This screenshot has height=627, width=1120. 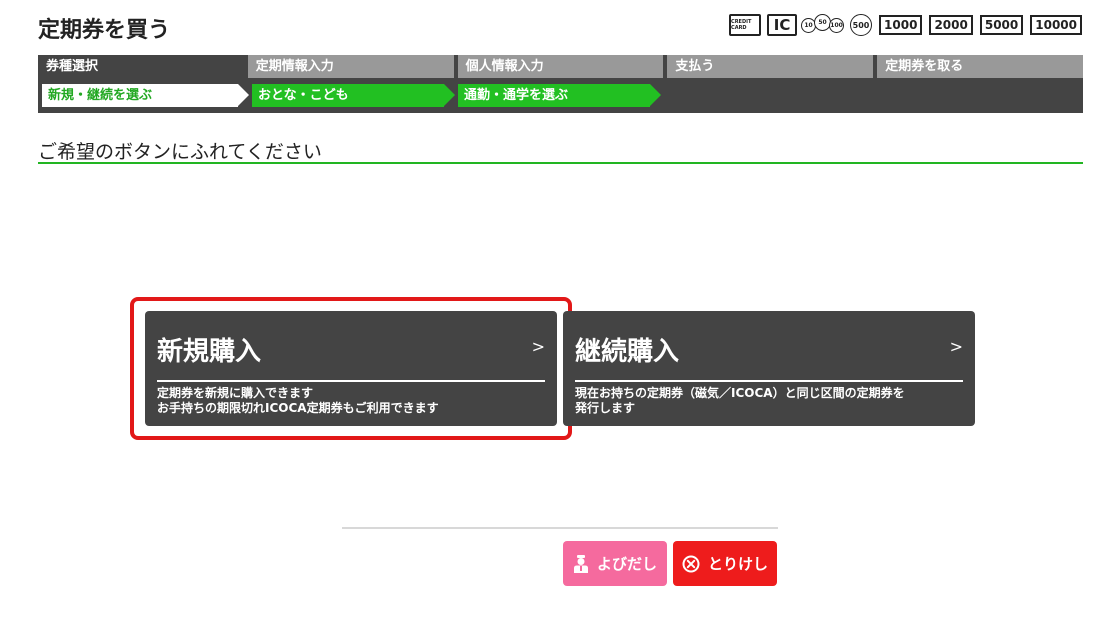 What do you see at coordinates (740, 400) in the screenshot?
I see `renewal-purchase-description: 現在お持ちの定期券（磁気／ICOCA）と同じ区間の定期券を 発行します` at bounding box center [740, 400].